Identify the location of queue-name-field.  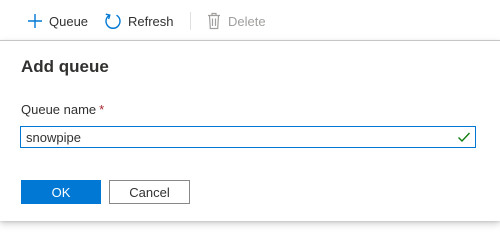
(248, 137).